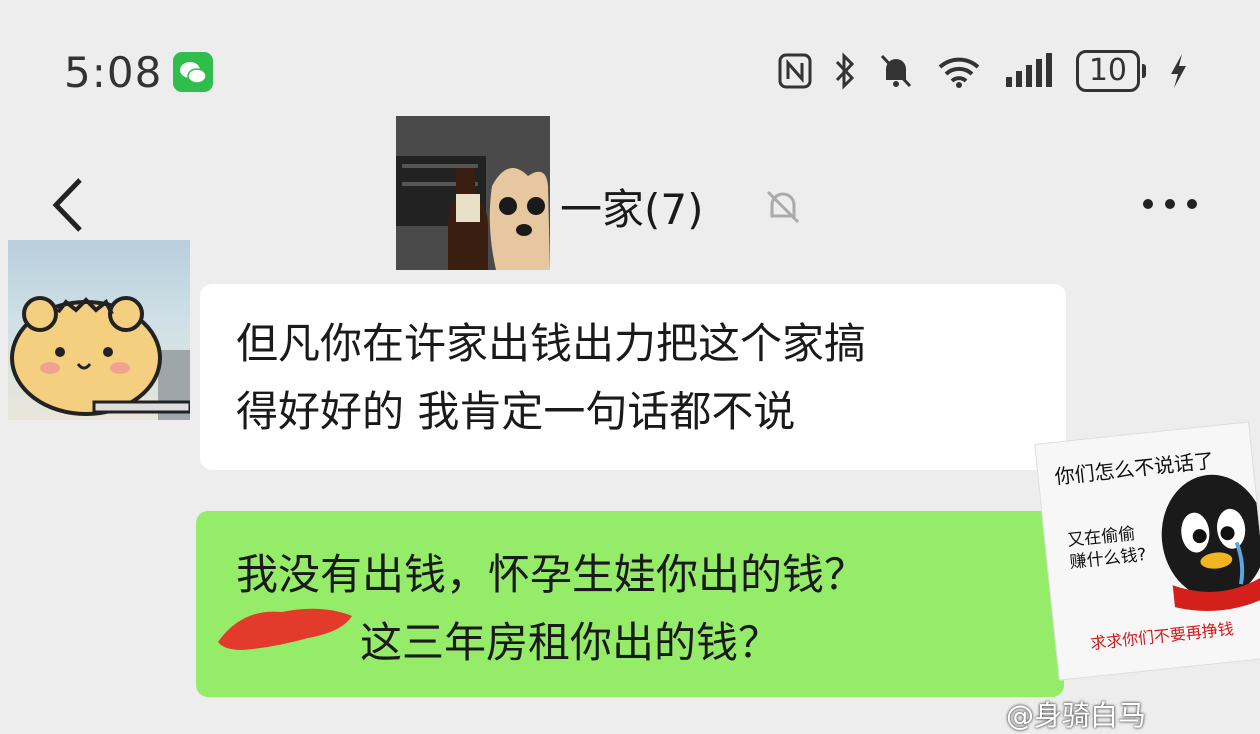 The image size is (1260, 734). Describe the element at coordinates (959, 72) in the screenshot. I see `wifi-icon` at that location.